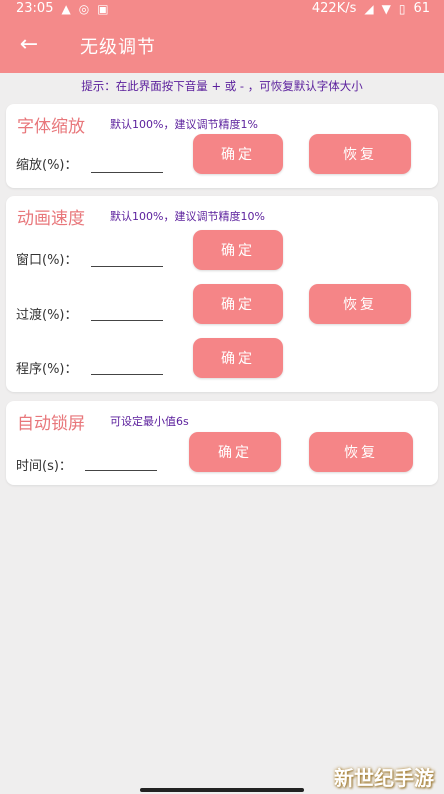 This screenshot has width=444, height=794. Describe the element at coordinates (127, 266) in the screenshot. I see `window-input` at that location.